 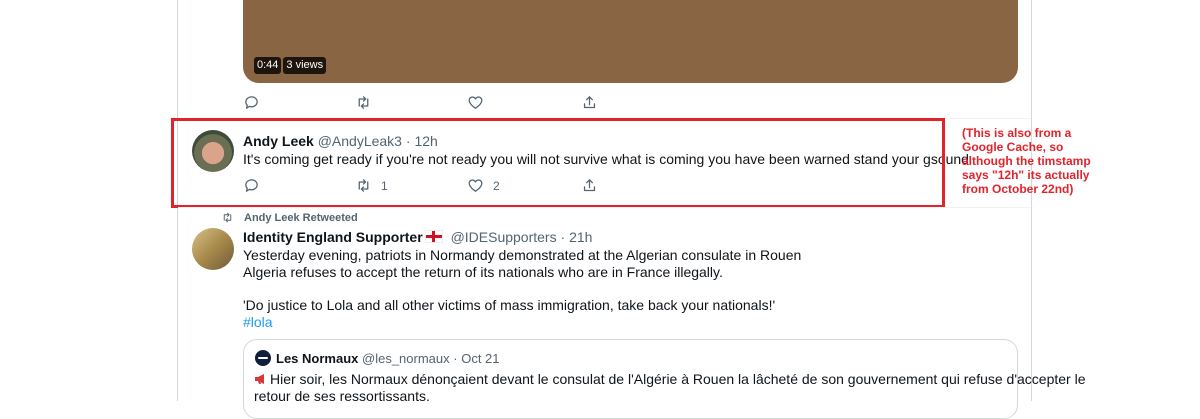 I want to click on retweet-button, so click(x=363, y=102).